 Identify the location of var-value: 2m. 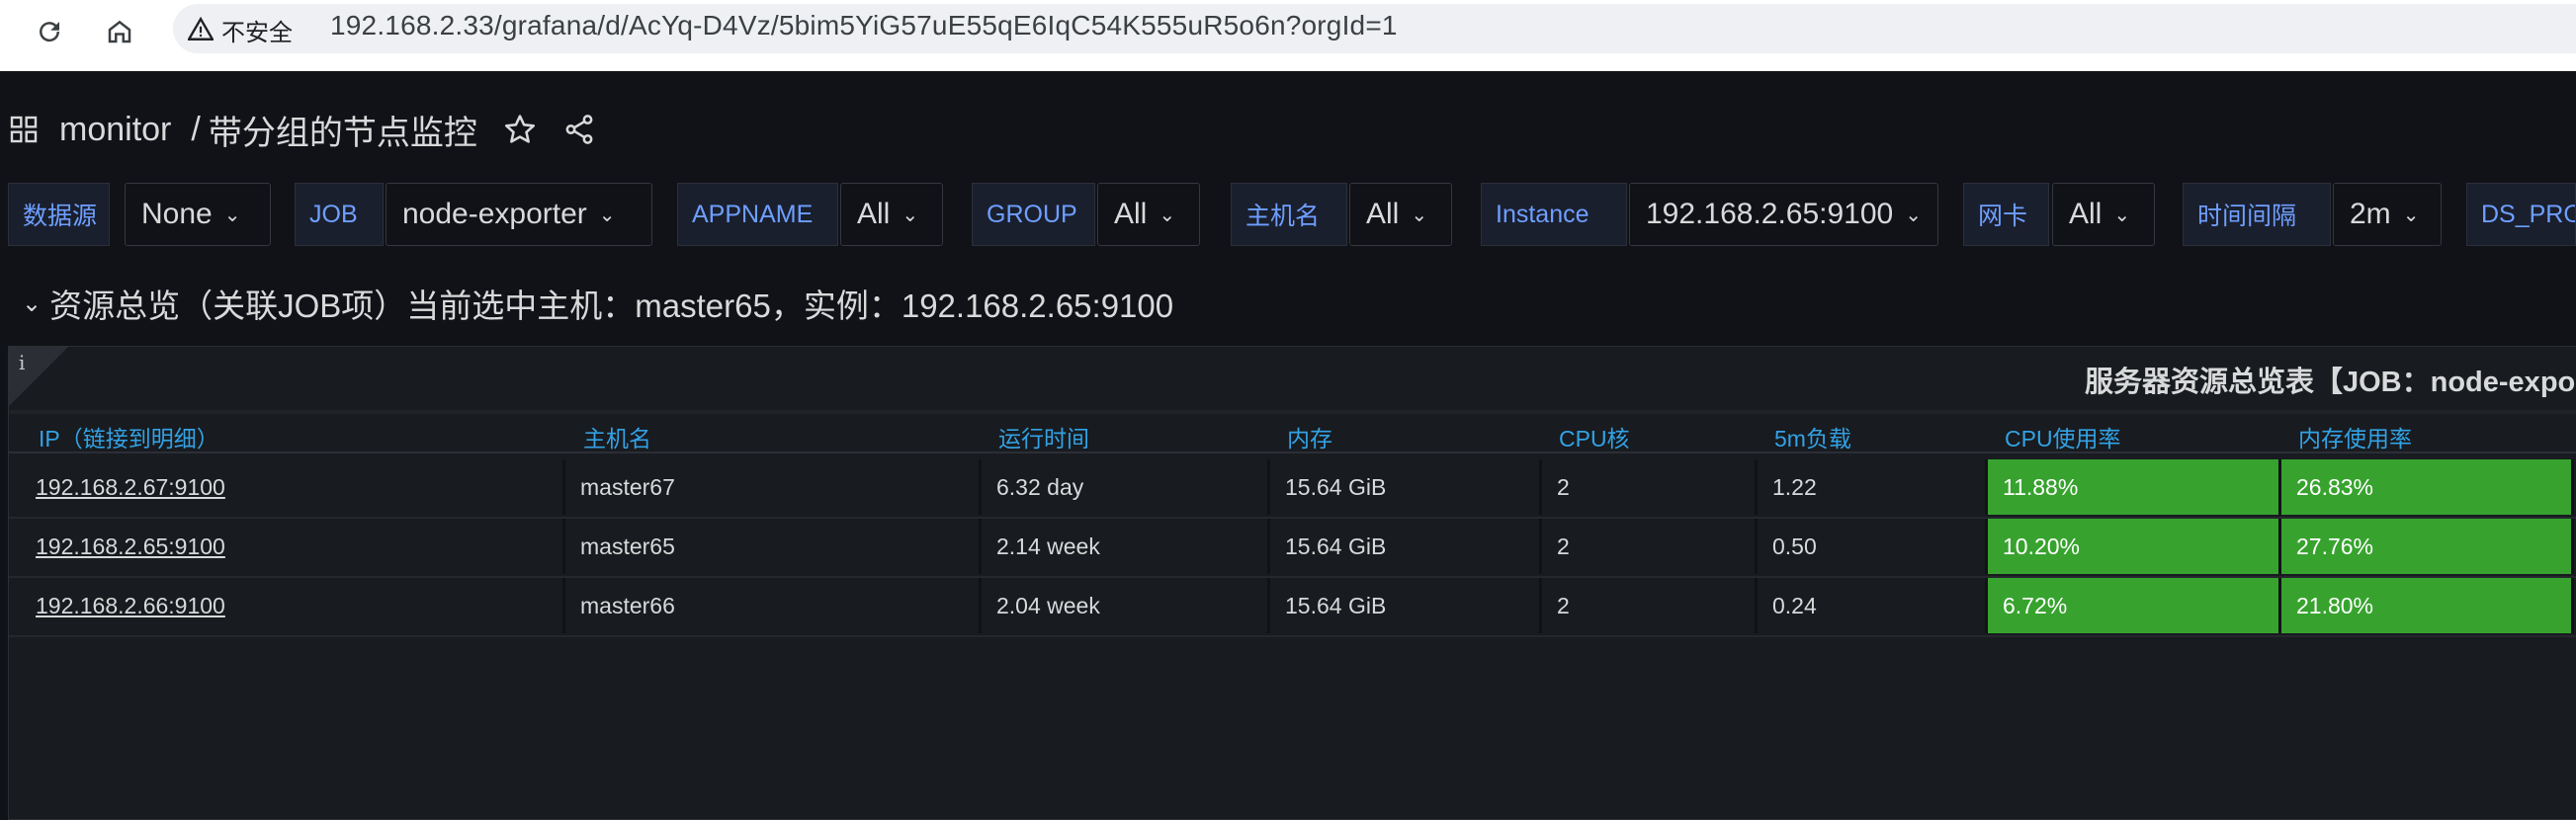
(2370, 214).